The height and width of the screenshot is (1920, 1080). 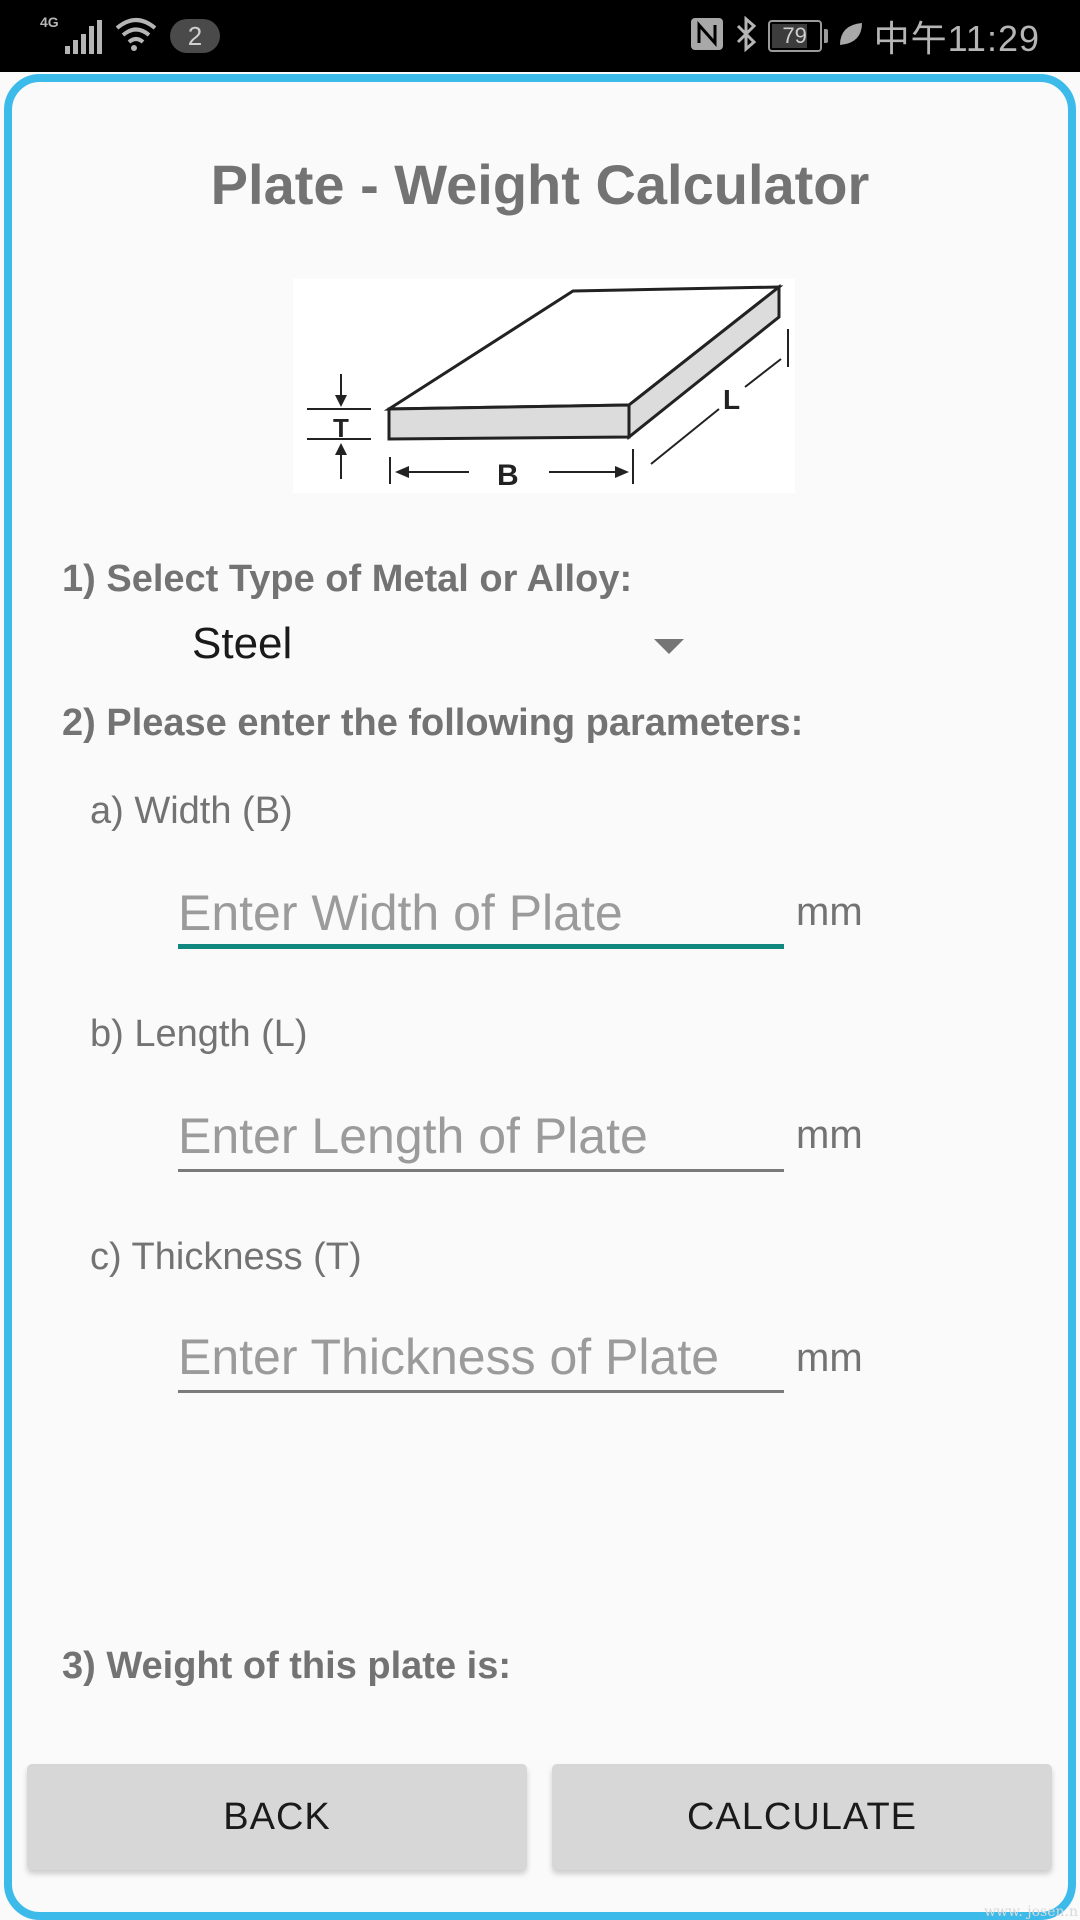 I want to click on status-bar: 4G 2 79 中午11:29, so click(x=540, y=36).